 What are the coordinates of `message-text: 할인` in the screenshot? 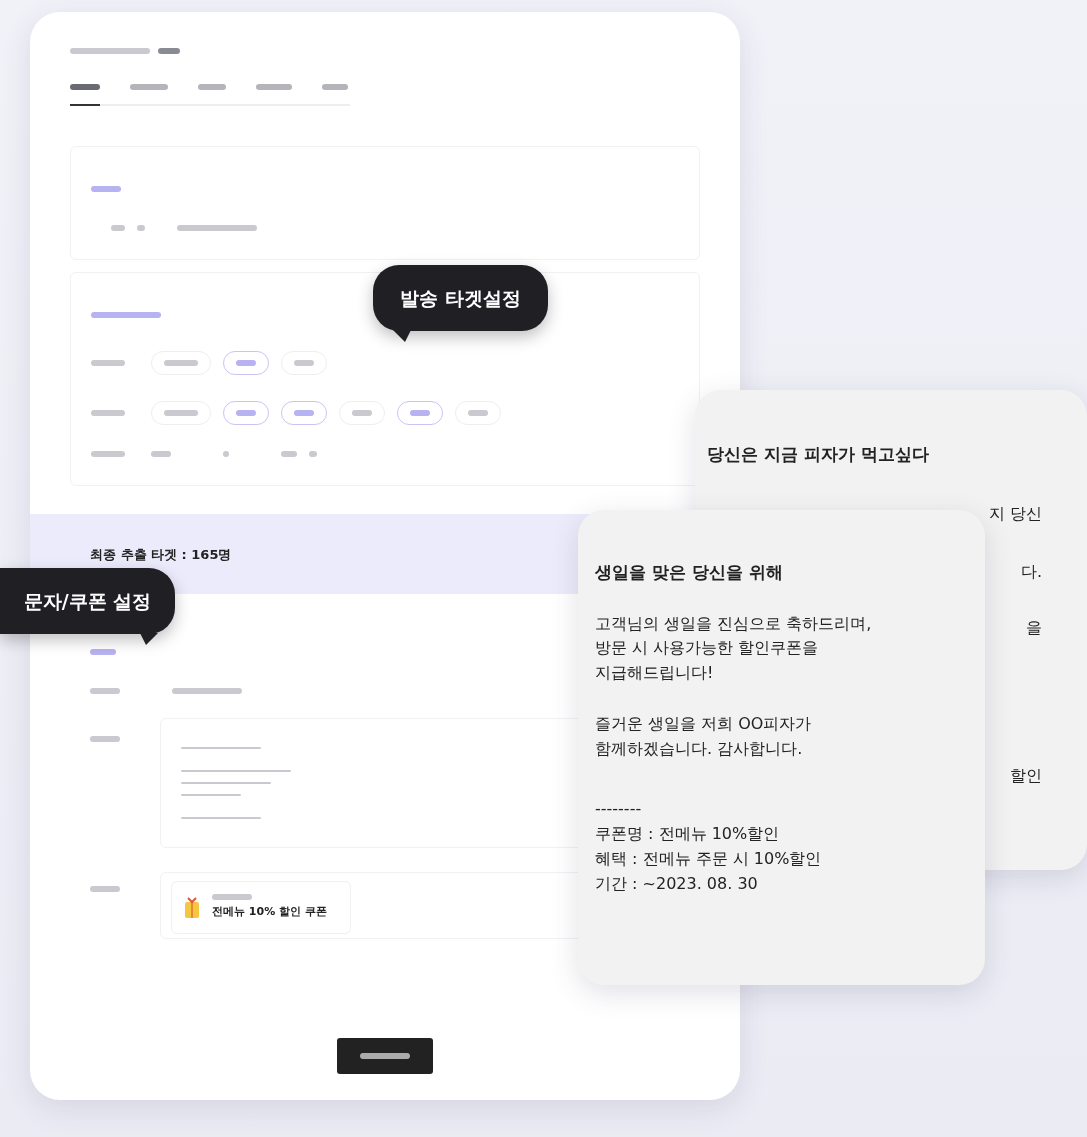 It's located at (1026, 775).